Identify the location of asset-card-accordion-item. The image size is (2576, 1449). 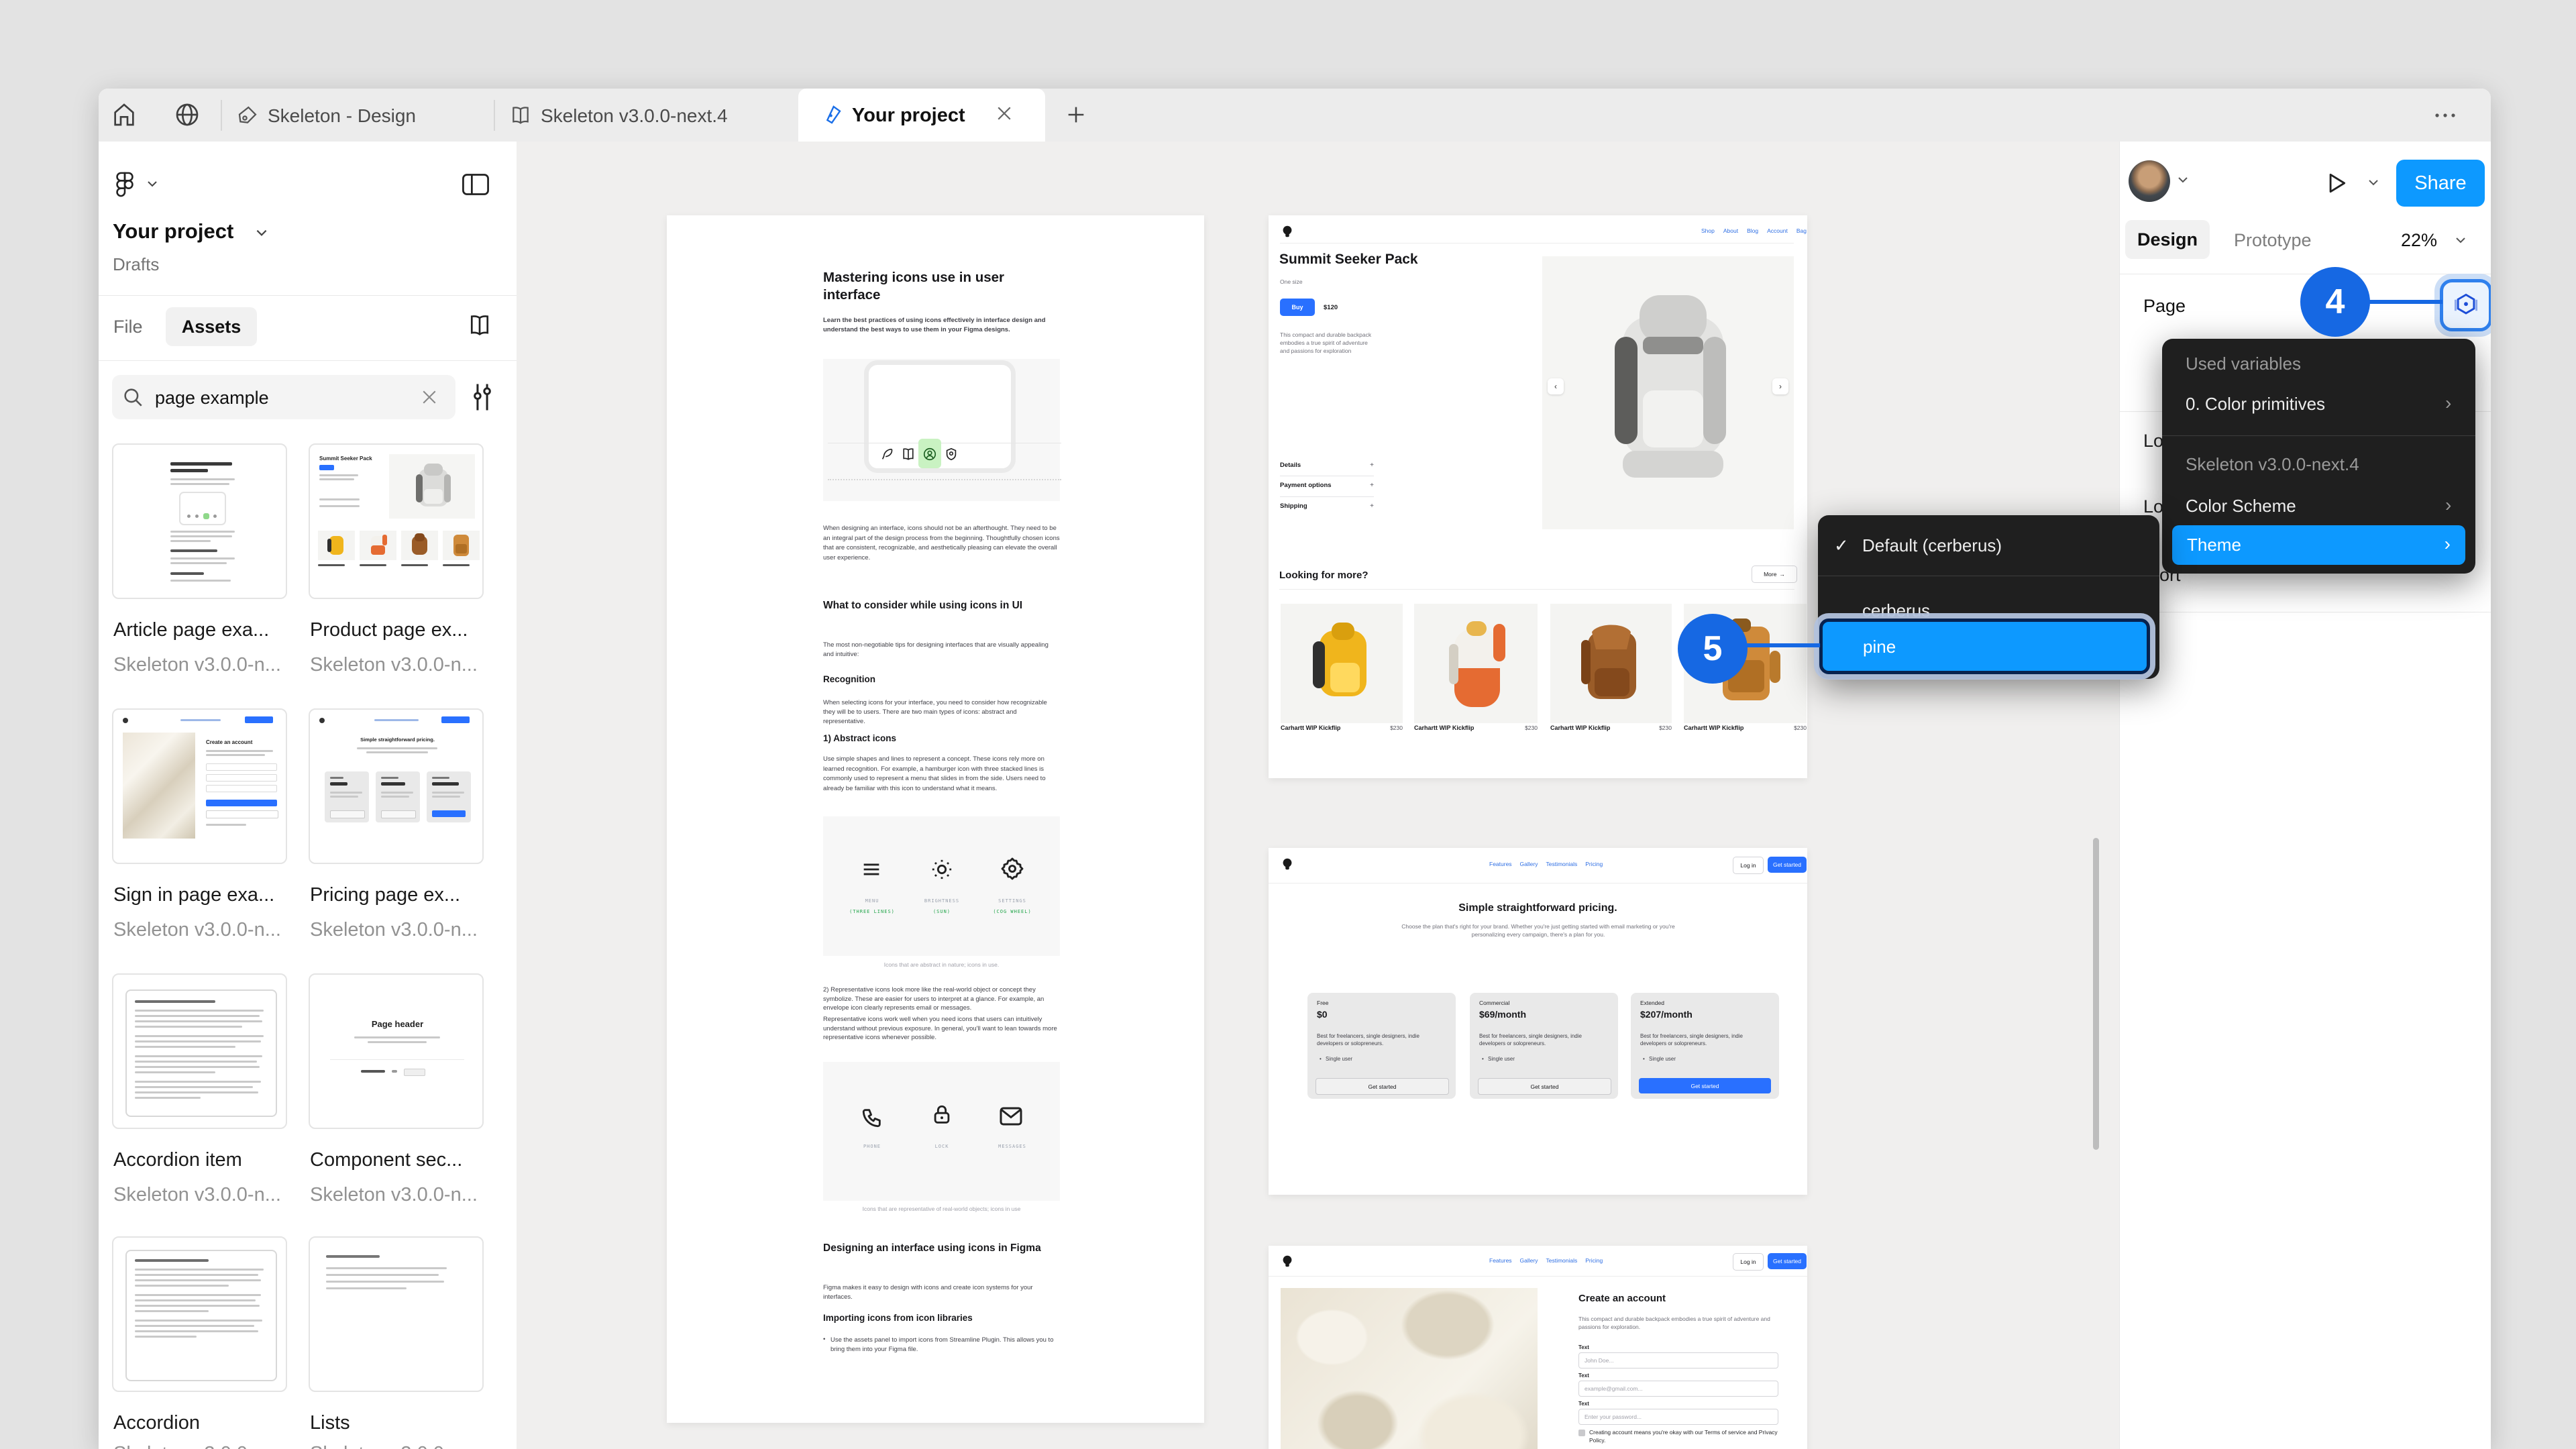
(199, 1051).